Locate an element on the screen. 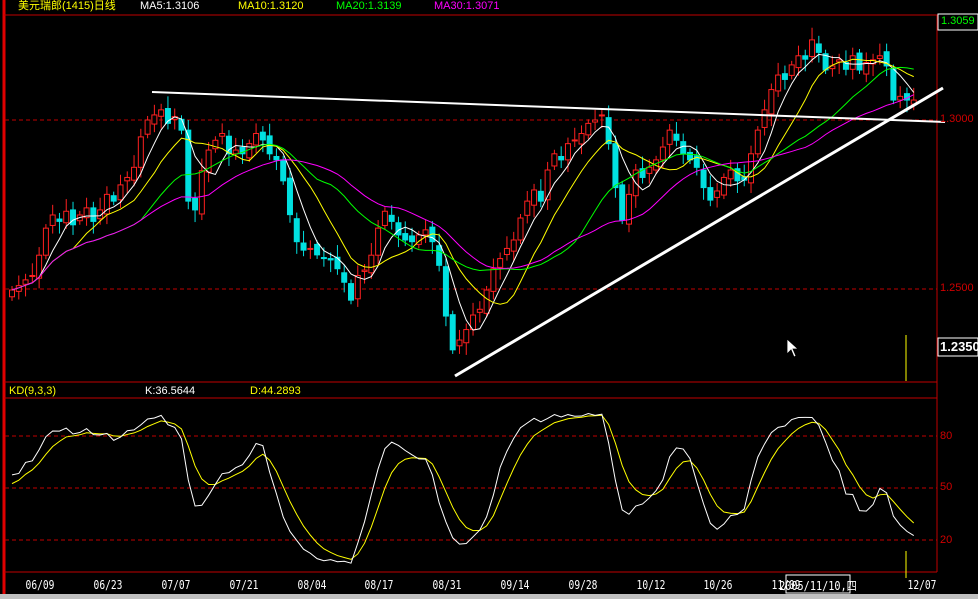 Image resolution: width=978 pixels, height=599 pixels. ma5-label: MA5:1.3106 is located at coordinates (170, 6).